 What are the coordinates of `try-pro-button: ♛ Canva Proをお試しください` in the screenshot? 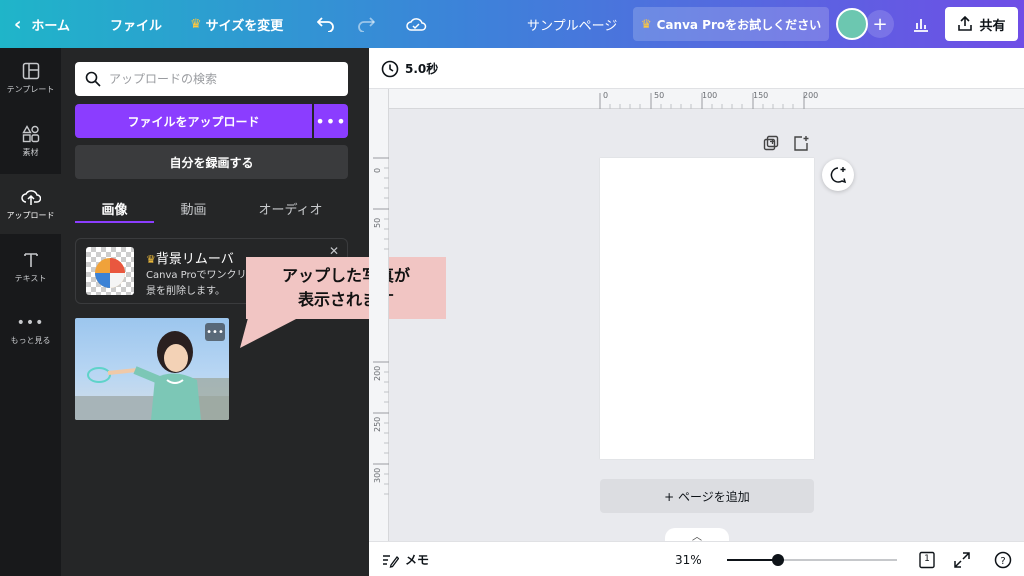 It's located at (731, 24).